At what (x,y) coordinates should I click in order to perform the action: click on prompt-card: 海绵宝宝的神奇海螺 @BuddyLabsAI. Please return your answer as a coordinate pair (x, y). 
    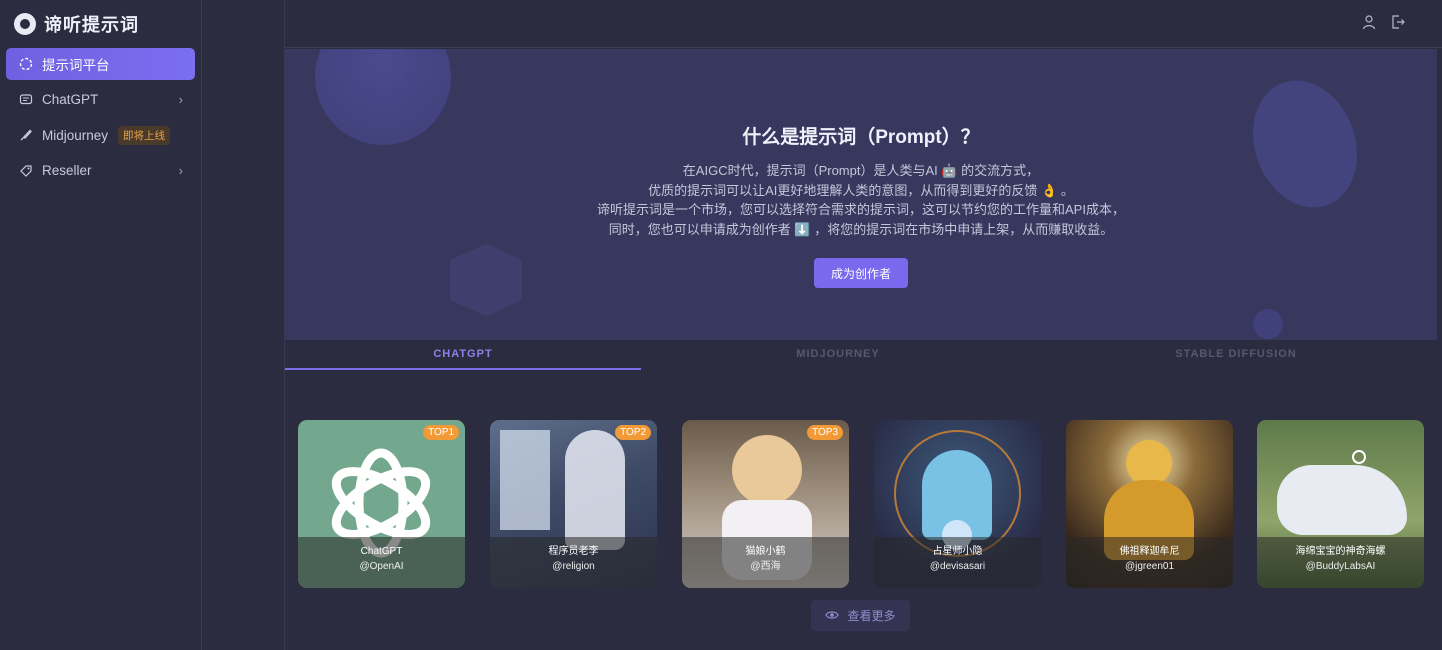
    Looking at the image, I should click on (1340, 504).